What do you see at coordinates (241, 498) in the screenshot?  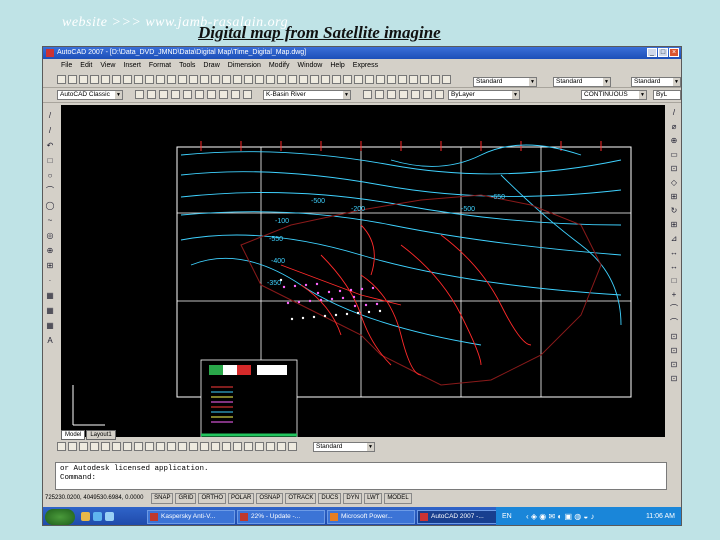 I see `status-polar-button: POLAR` at bounding box center [241, 498].